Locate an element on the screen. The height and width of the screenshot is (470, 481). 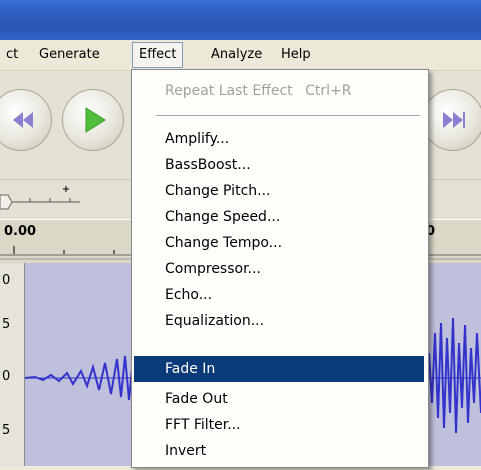
play-button is located at coordinates (93, 120).